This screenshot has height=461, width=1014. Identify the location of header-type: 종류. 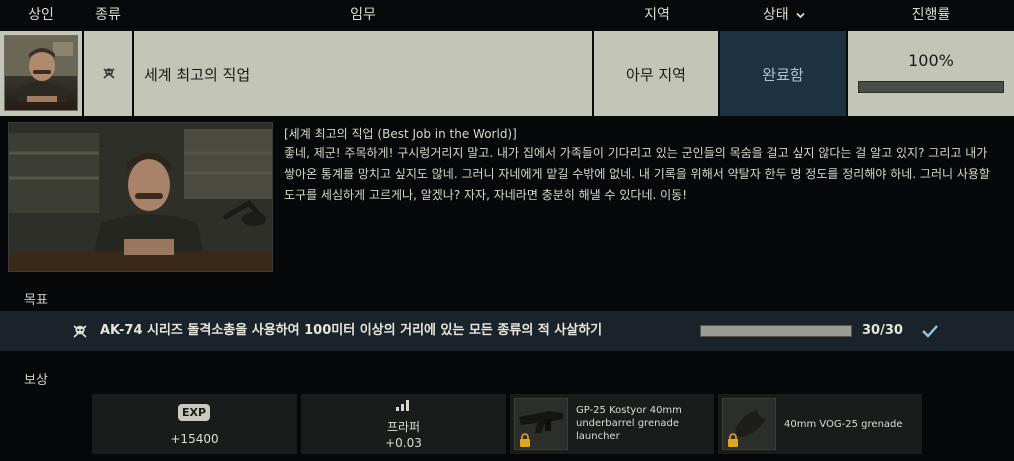
(108, 15).